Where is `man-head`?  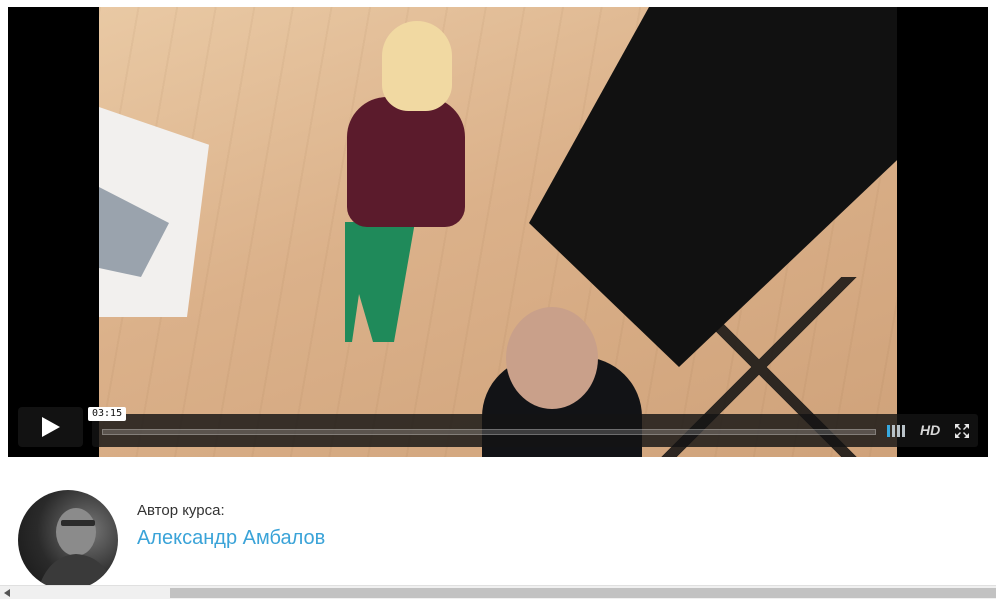 man-head is located at coordinates (552, 358).